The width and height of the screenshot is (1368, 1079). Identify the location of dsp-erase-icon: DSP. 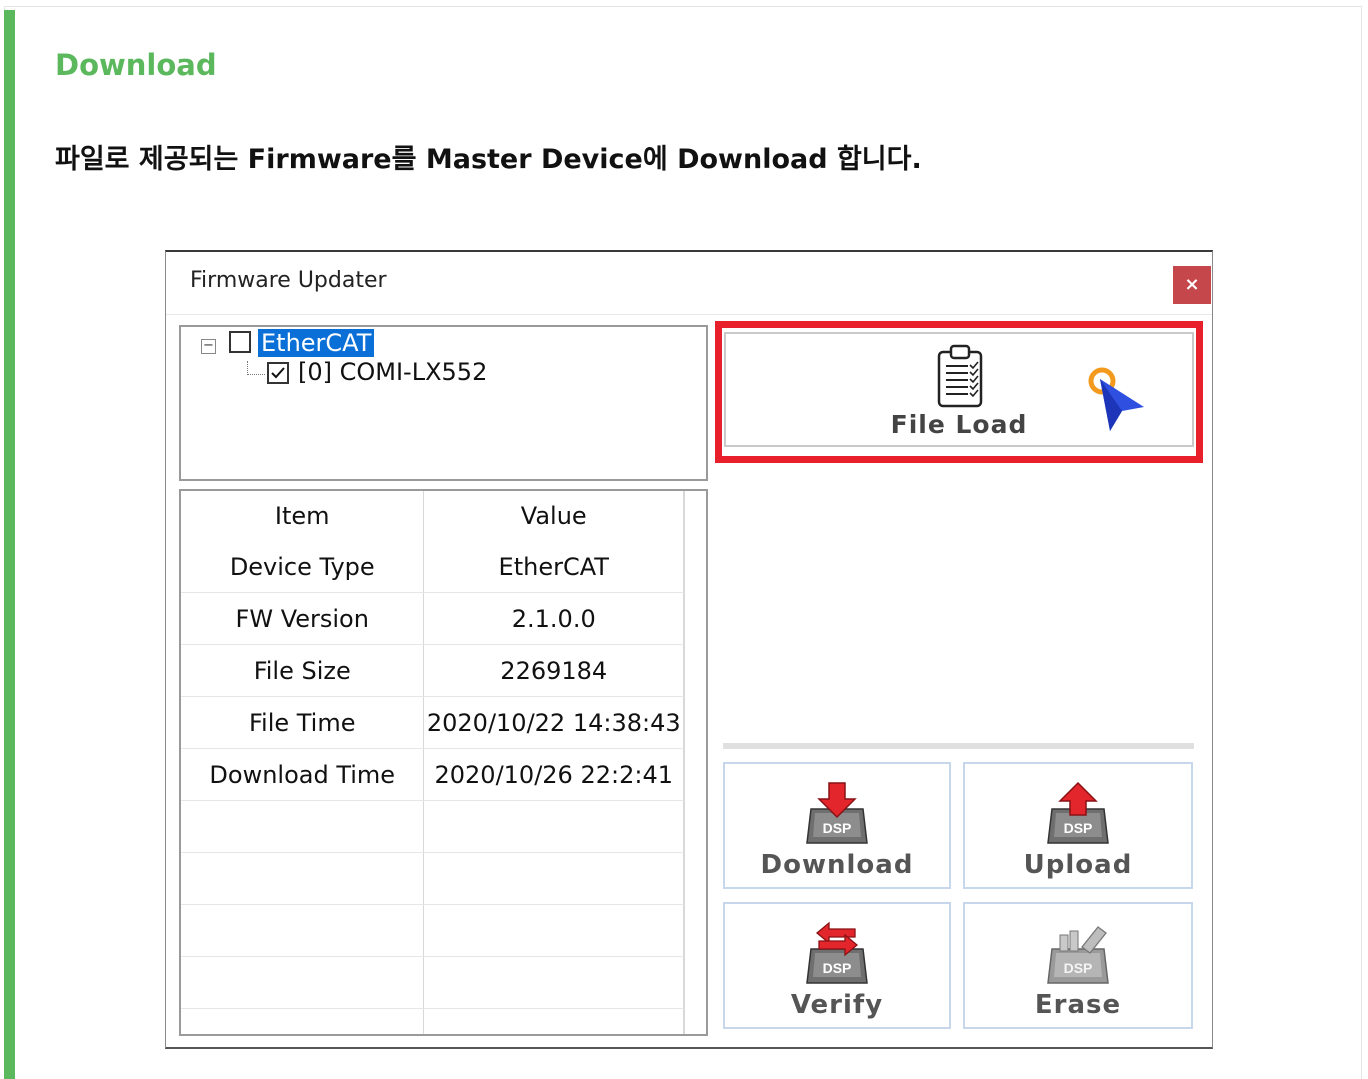
(1078, 955).